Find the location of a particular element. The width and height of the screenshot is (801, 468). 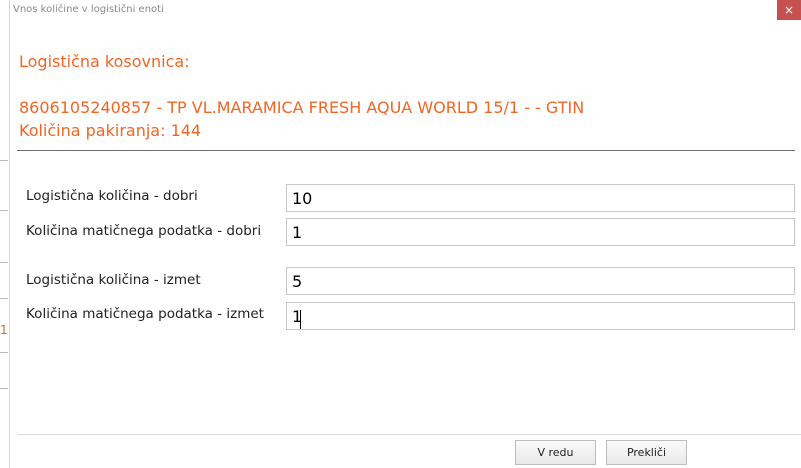

scrap-logistic-quantity-input is located at coordinates (540, 281).